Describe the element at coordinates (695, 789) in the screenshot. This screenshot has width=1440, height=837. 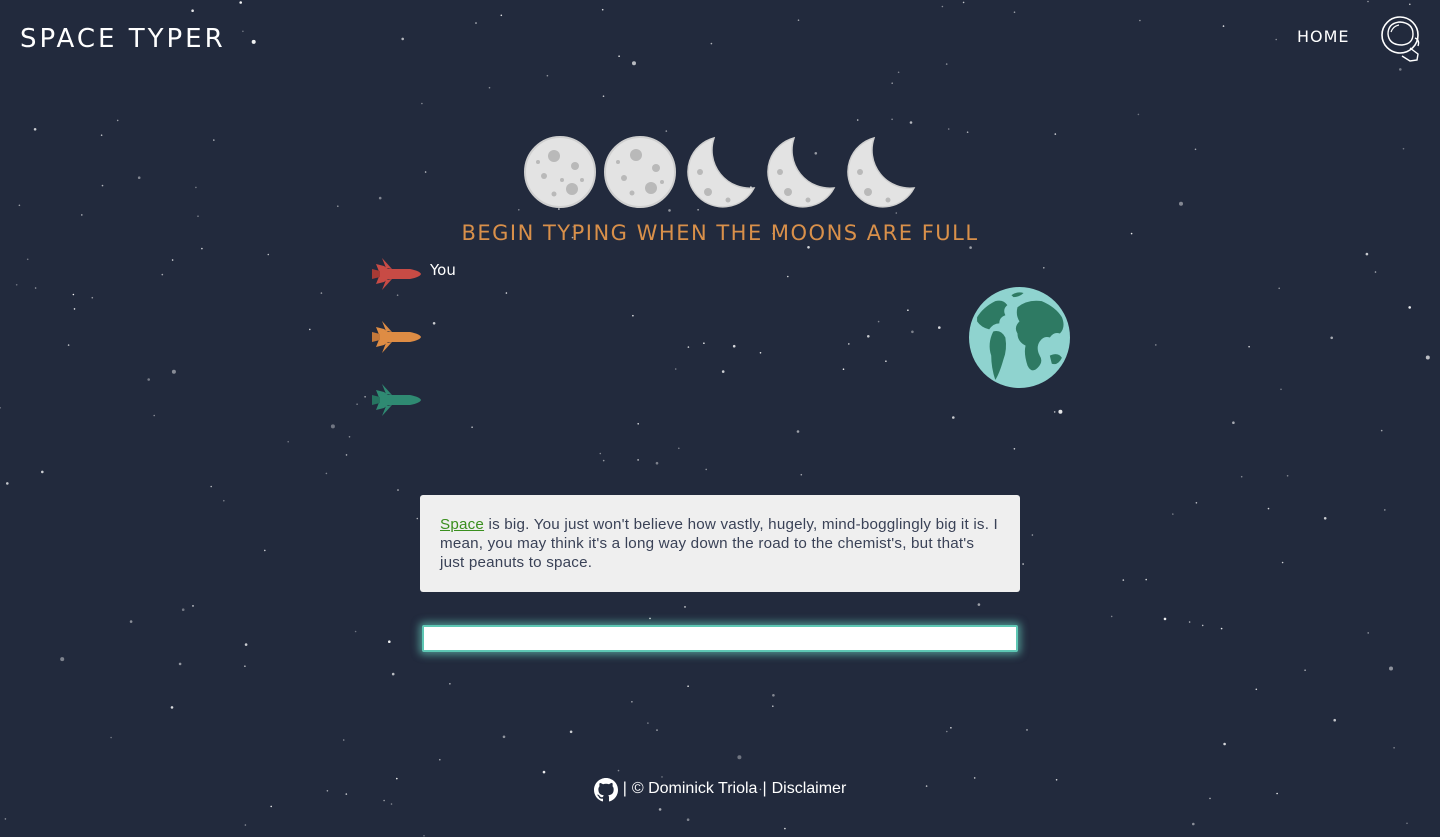
I see `author-link: © Dominick Triola` at that location.